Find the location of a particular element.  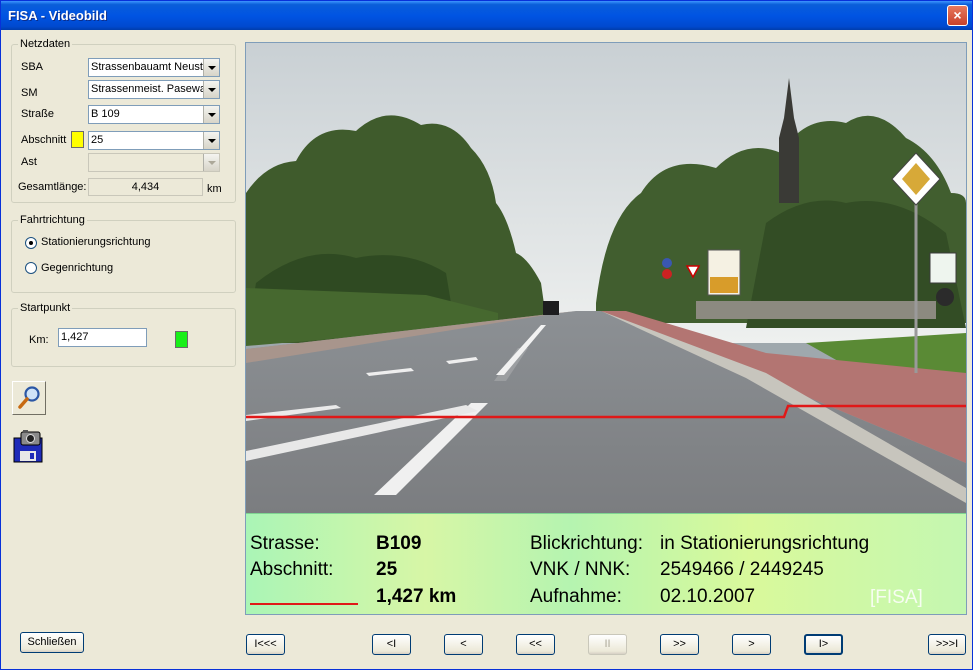

search-tool-button is located at coordinates (29, 398).